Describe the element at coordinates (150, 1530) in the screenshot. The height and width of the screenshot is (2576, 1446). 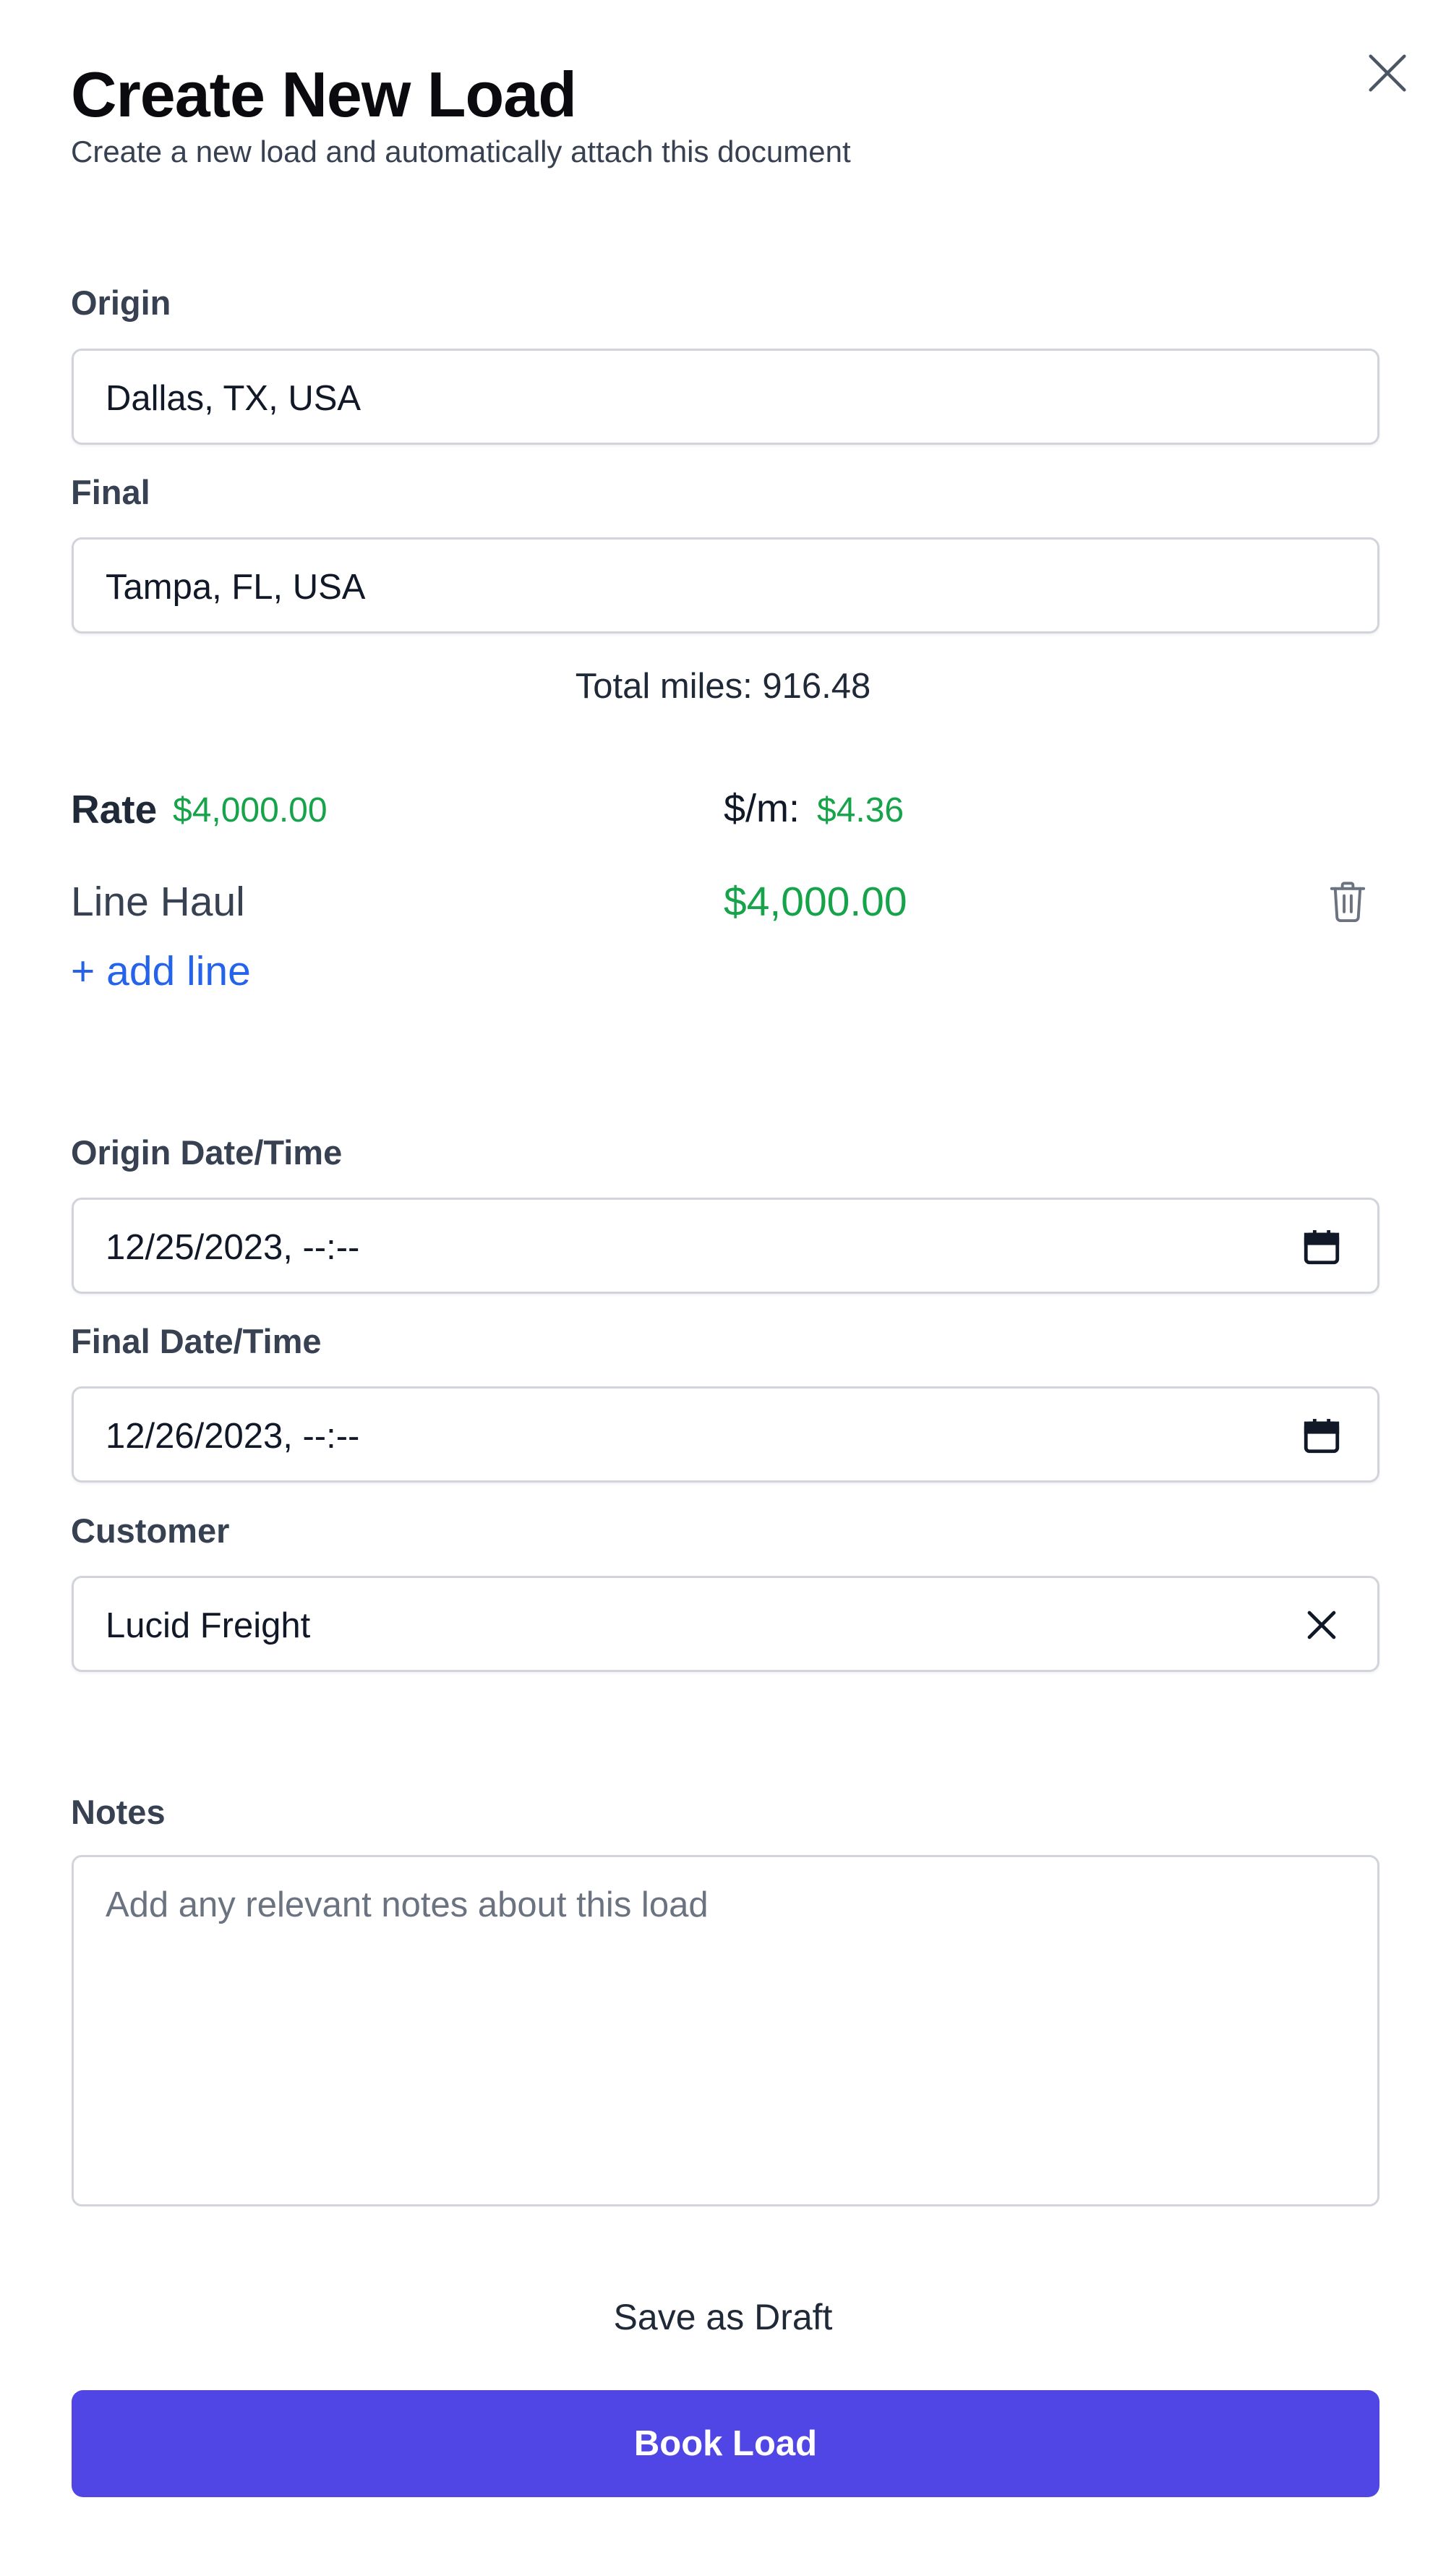
I see `customer-label: Customer` at that location.